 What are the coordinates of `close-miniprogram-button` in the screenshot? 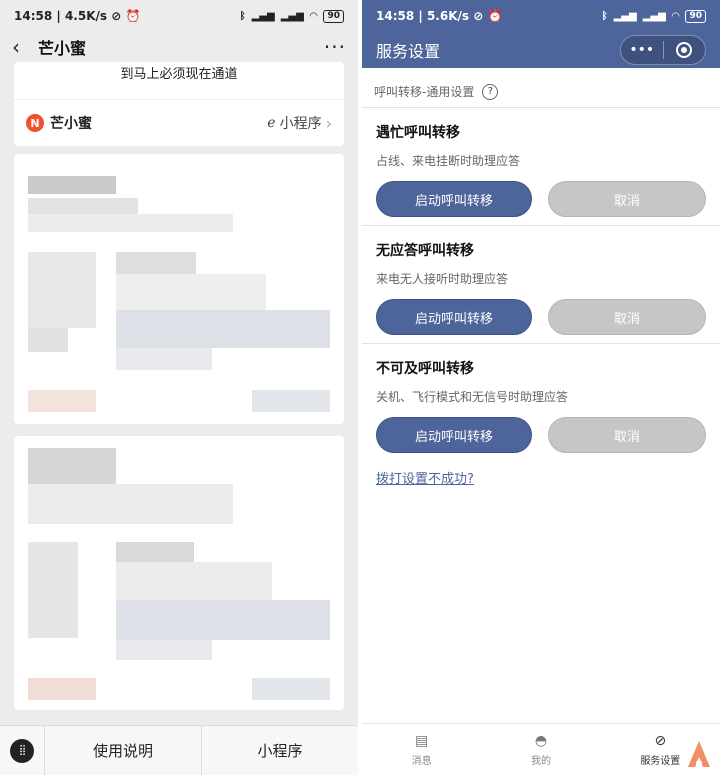 It's located at (685, 50).